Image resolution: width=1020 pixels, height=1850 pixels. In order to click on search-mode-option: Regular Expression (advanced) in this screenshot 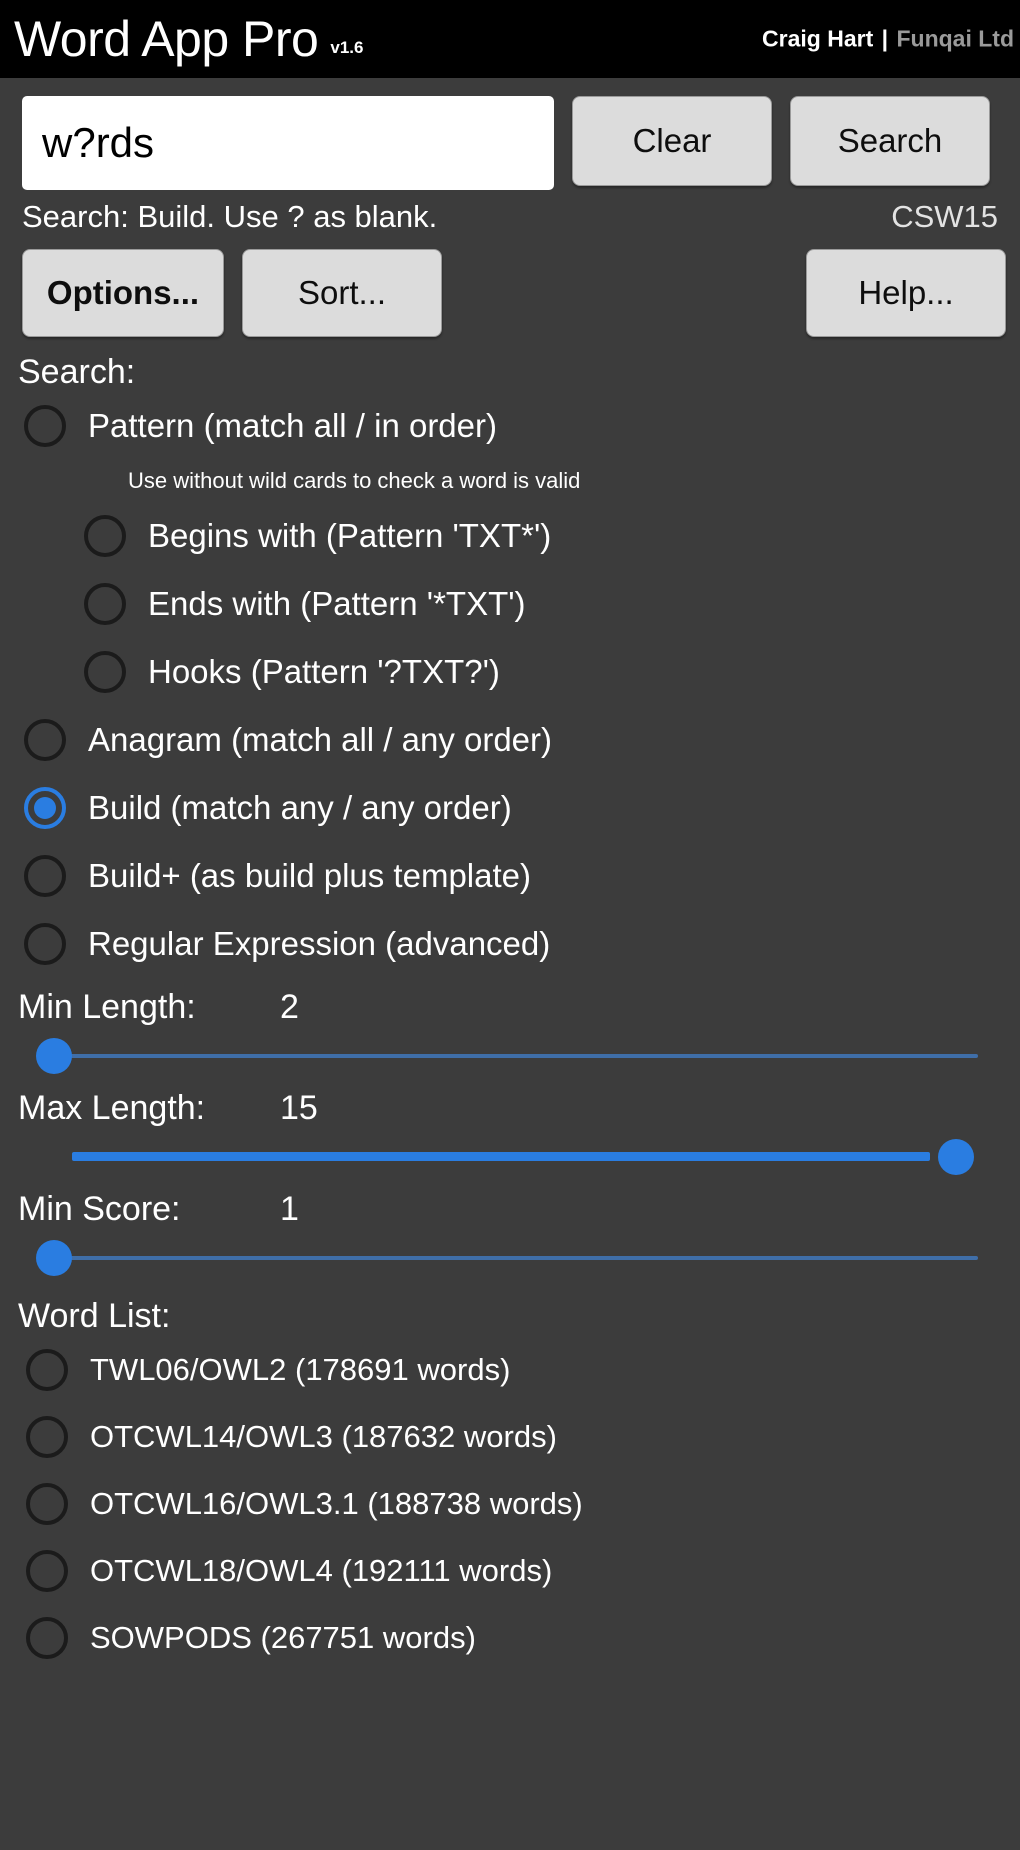, I will do `click(510, 944)`.